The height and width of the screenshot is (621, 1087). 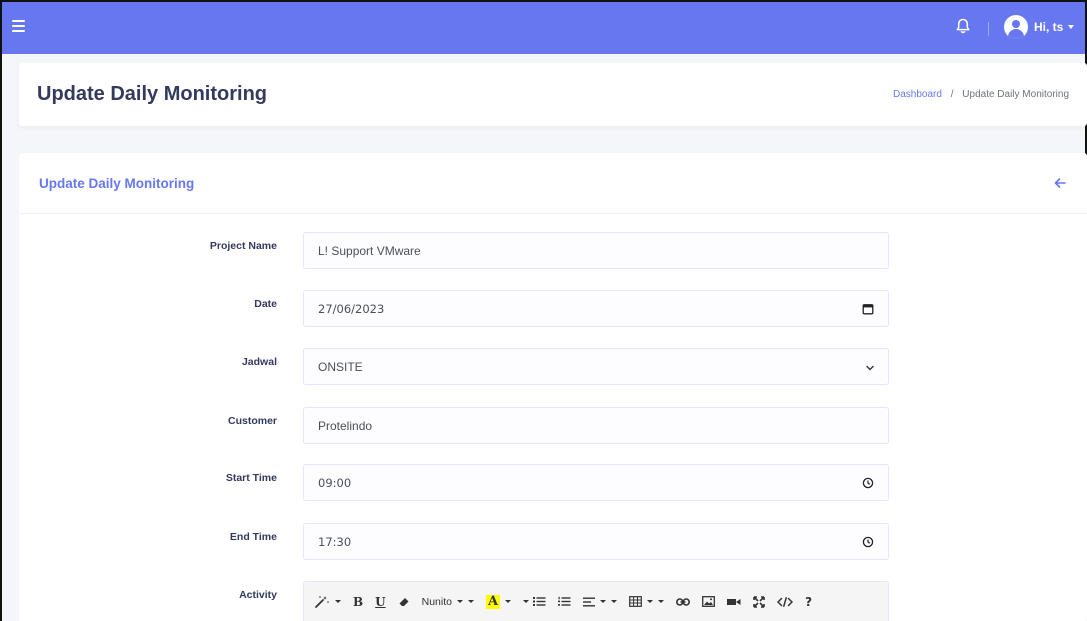 What do you see at coordinates (1015, 94) in the screenshot?
I see `breadcrumb-current: Update Daily Monitoring` at bounding box center [1015, 94].